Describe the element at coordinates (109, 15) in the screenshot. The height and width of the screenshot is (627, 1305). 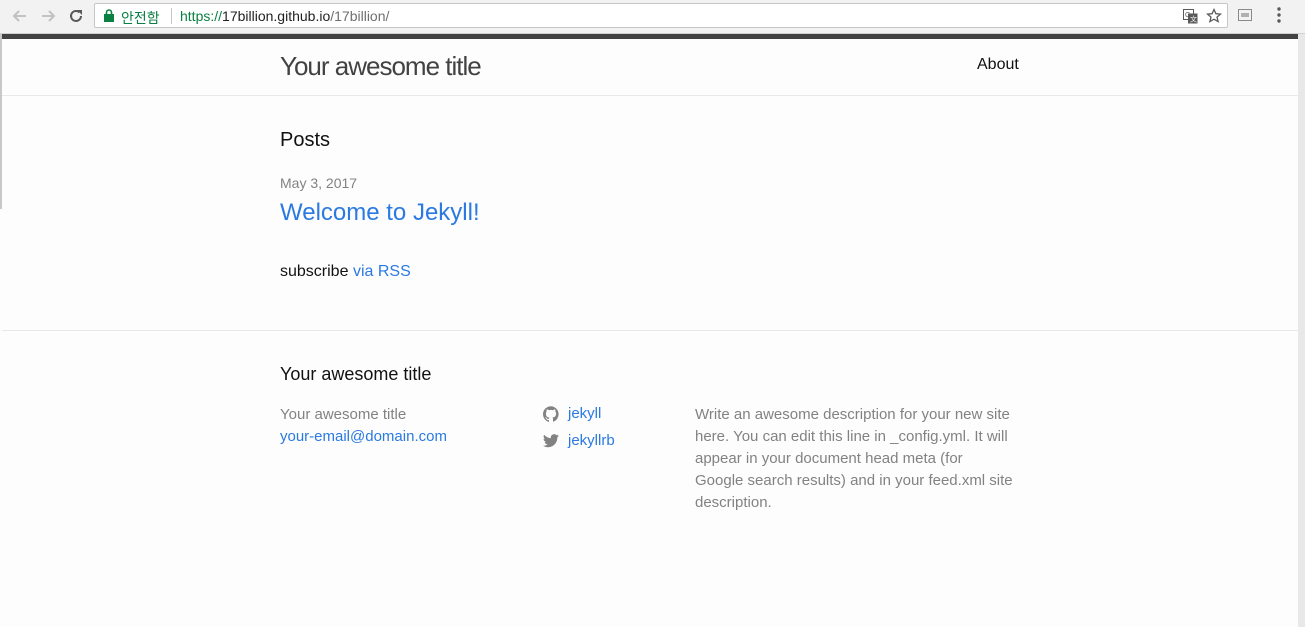
I see `lock-icon` at that location.